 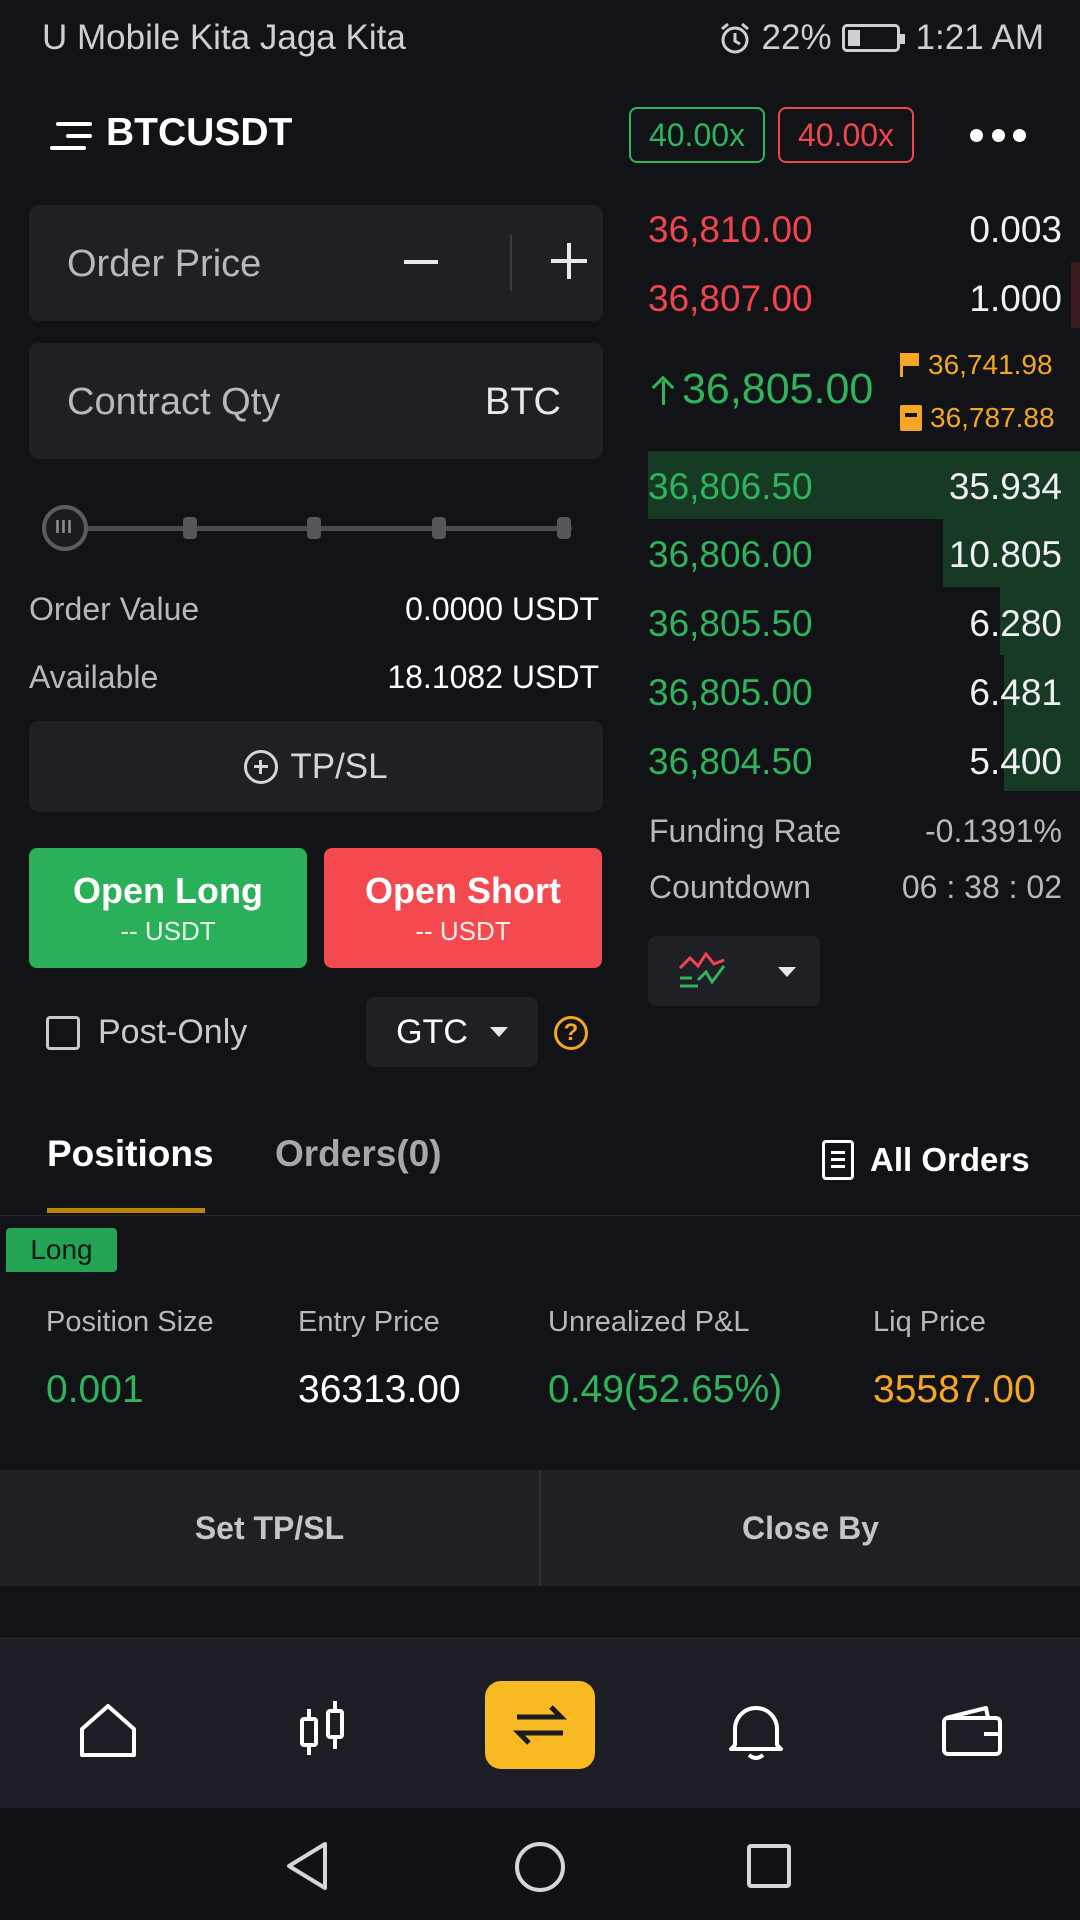 I want to click on leverage-long-button: 40.00x, so click(x=697, y=135).